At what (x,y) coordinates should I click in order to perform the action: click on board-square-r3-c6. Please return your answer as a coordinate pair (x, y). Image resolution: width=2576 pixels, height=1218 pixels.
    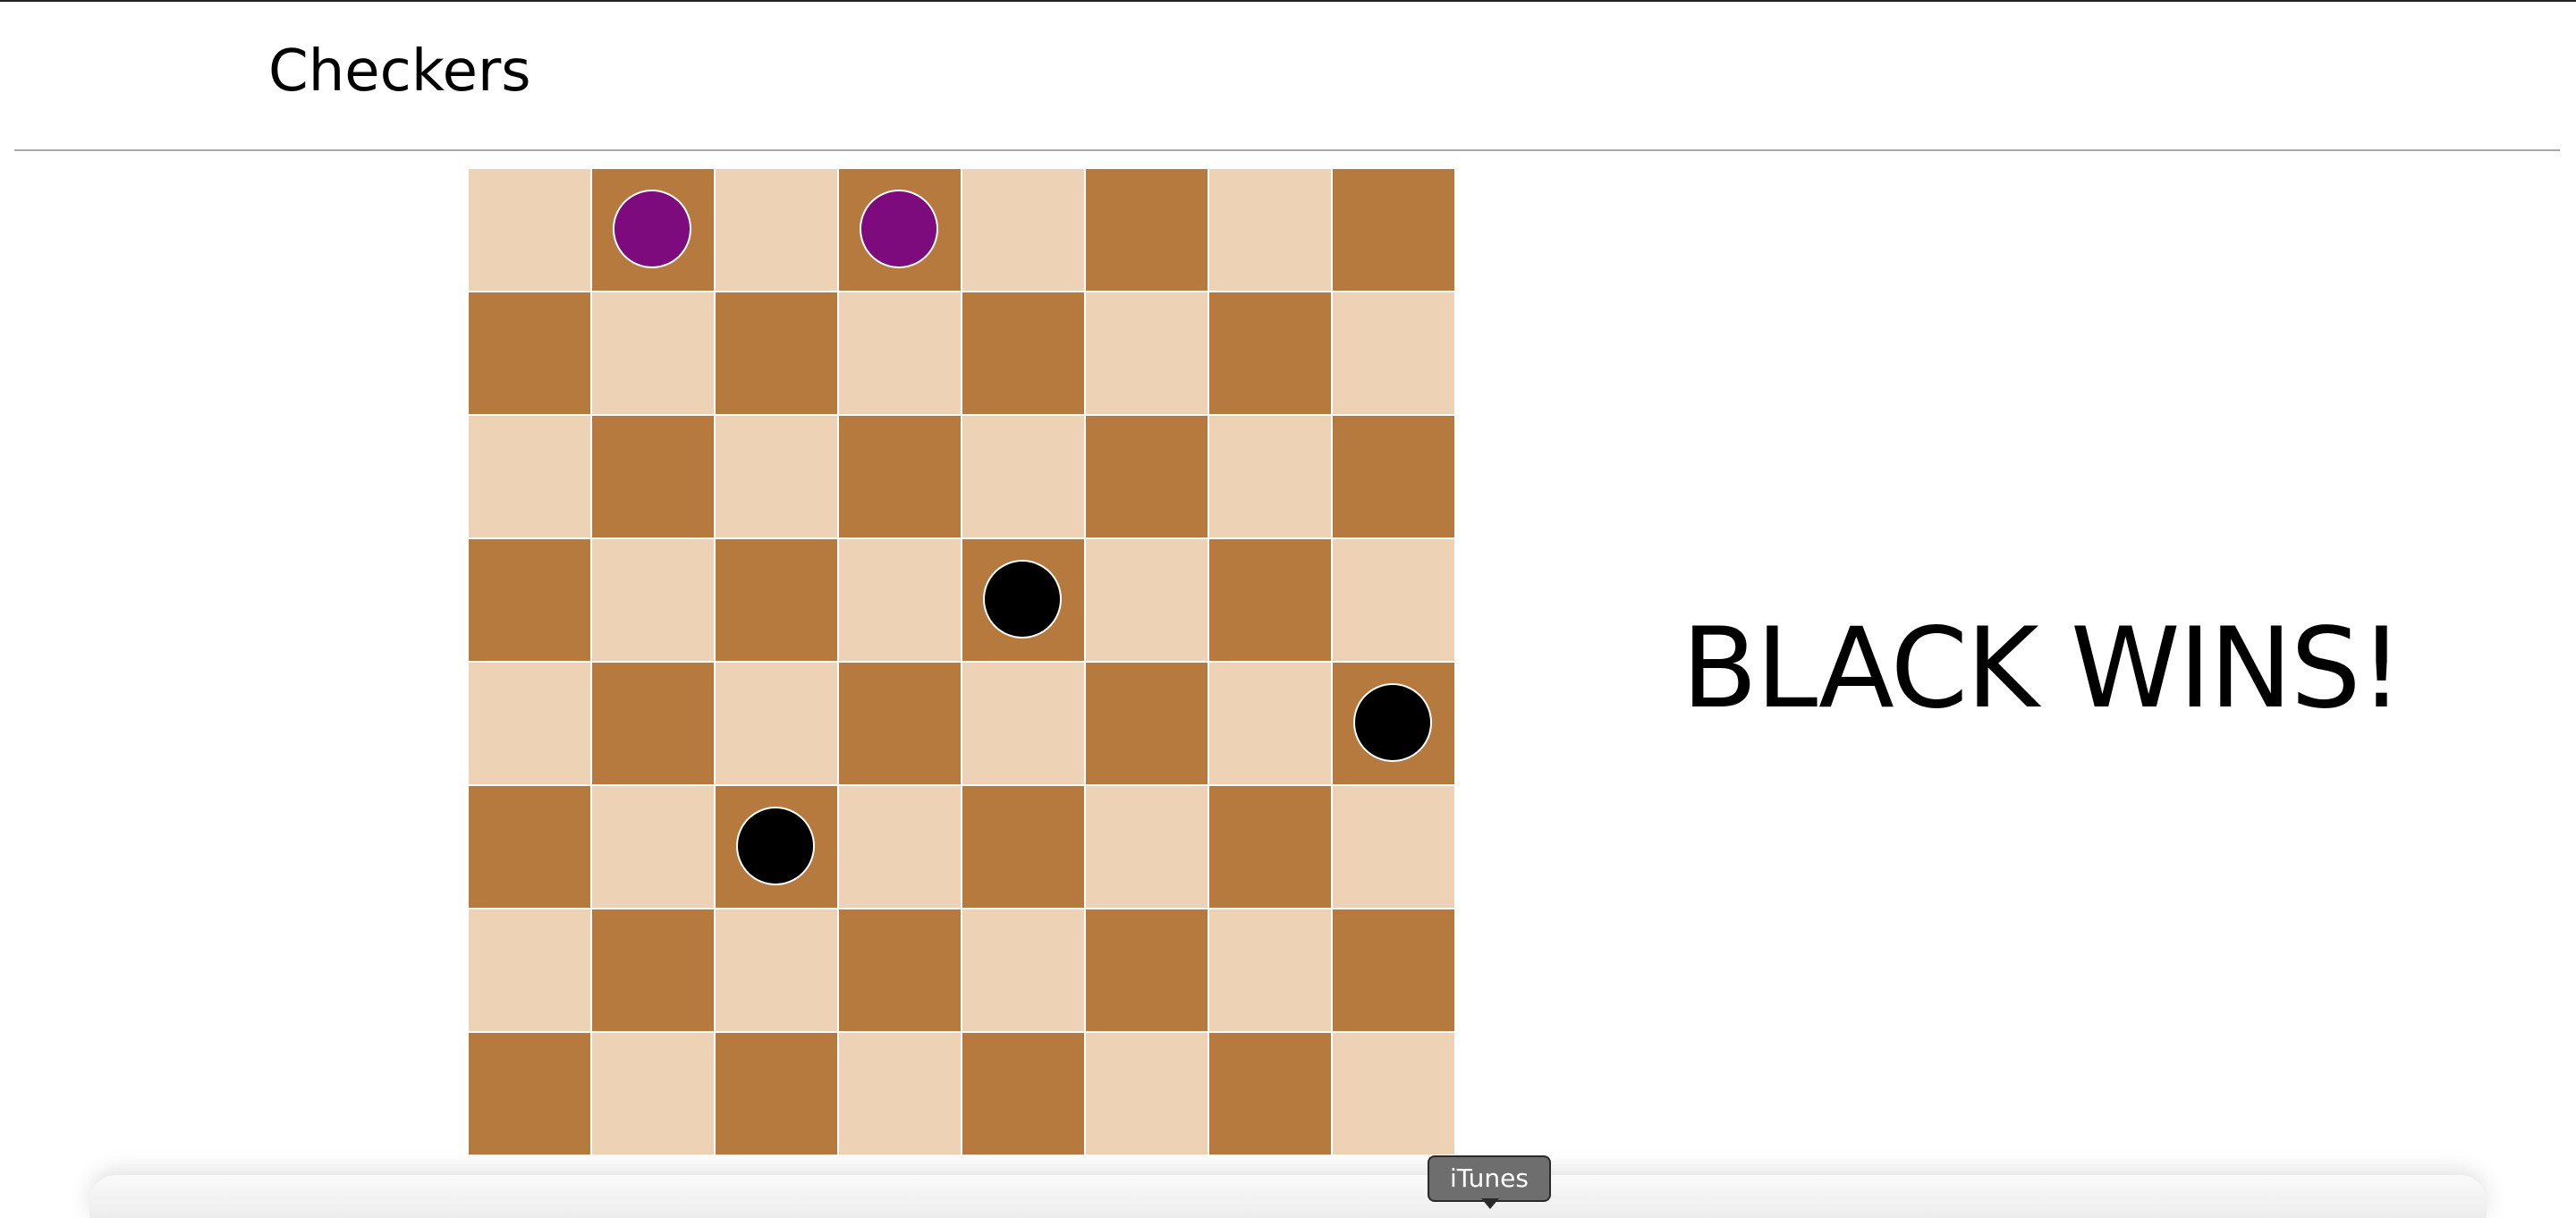
    Looking at the image, I should click on (1270, 600).